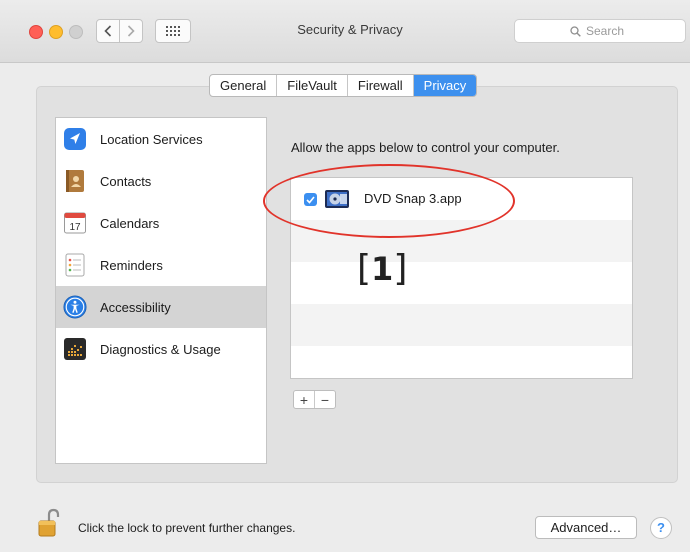 Image resolution: width=690 pixels, height=552 pixels. I want to click on forward-button, so click(131, 31).